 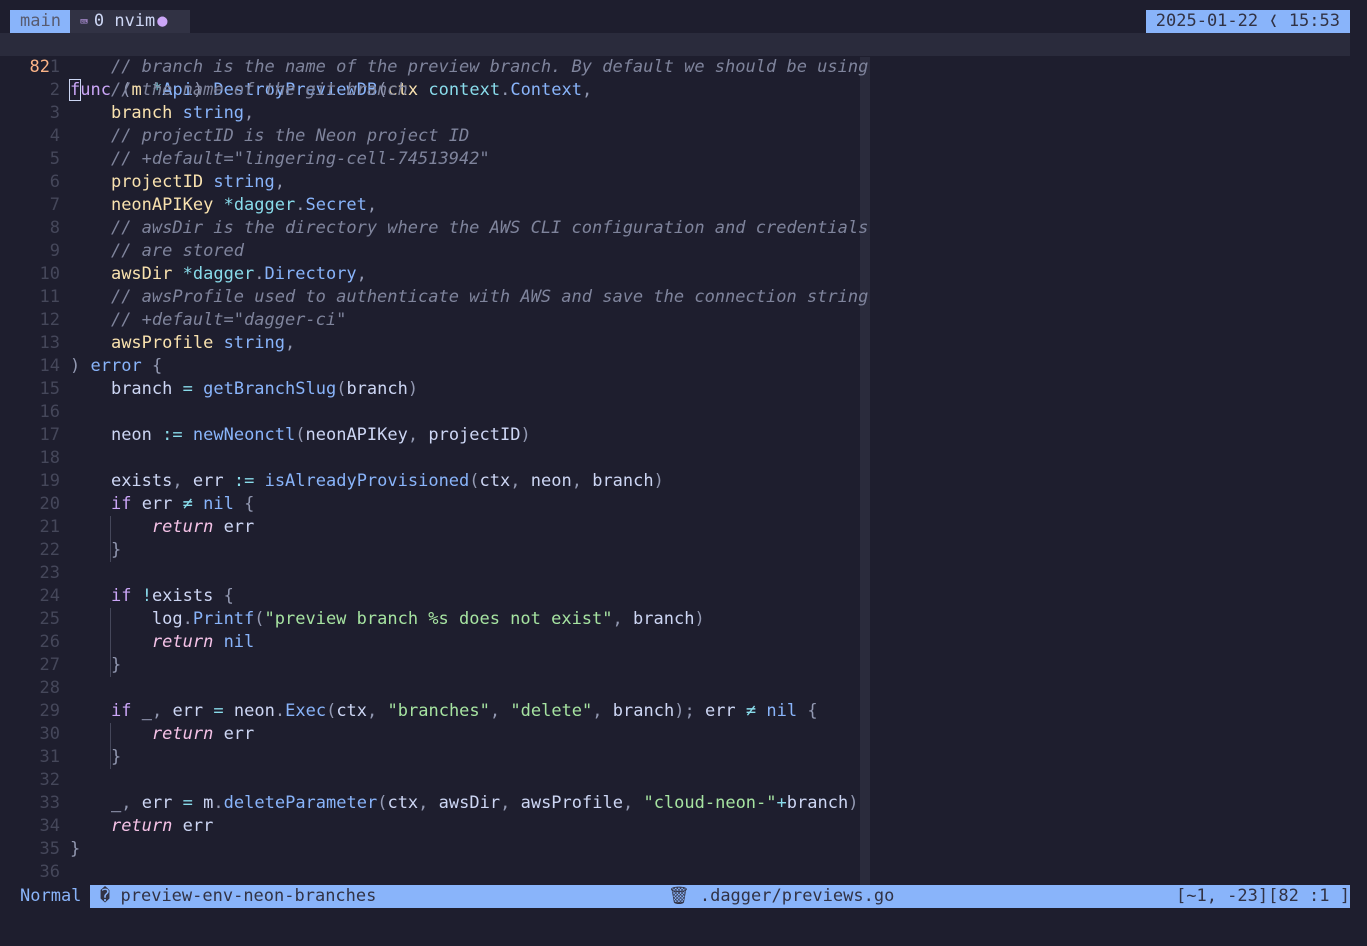 What do you see at coordinates (49, 343) in the screenshot?
I see `line-number: 13` at bounding box center [49, 343].